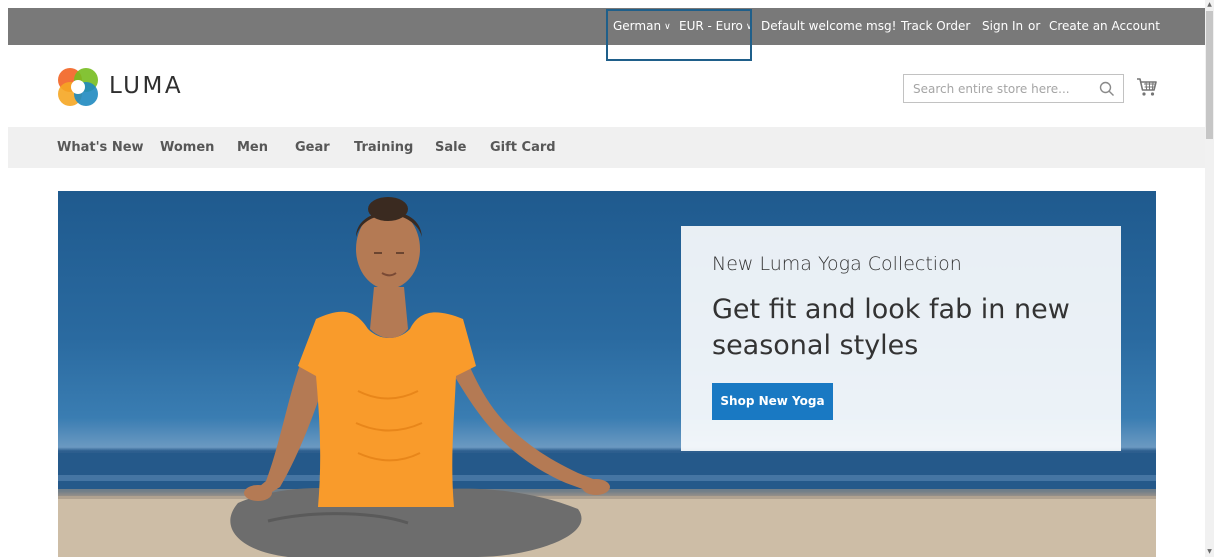  I want to click on nav-item-women: Women, so click(187, 148).